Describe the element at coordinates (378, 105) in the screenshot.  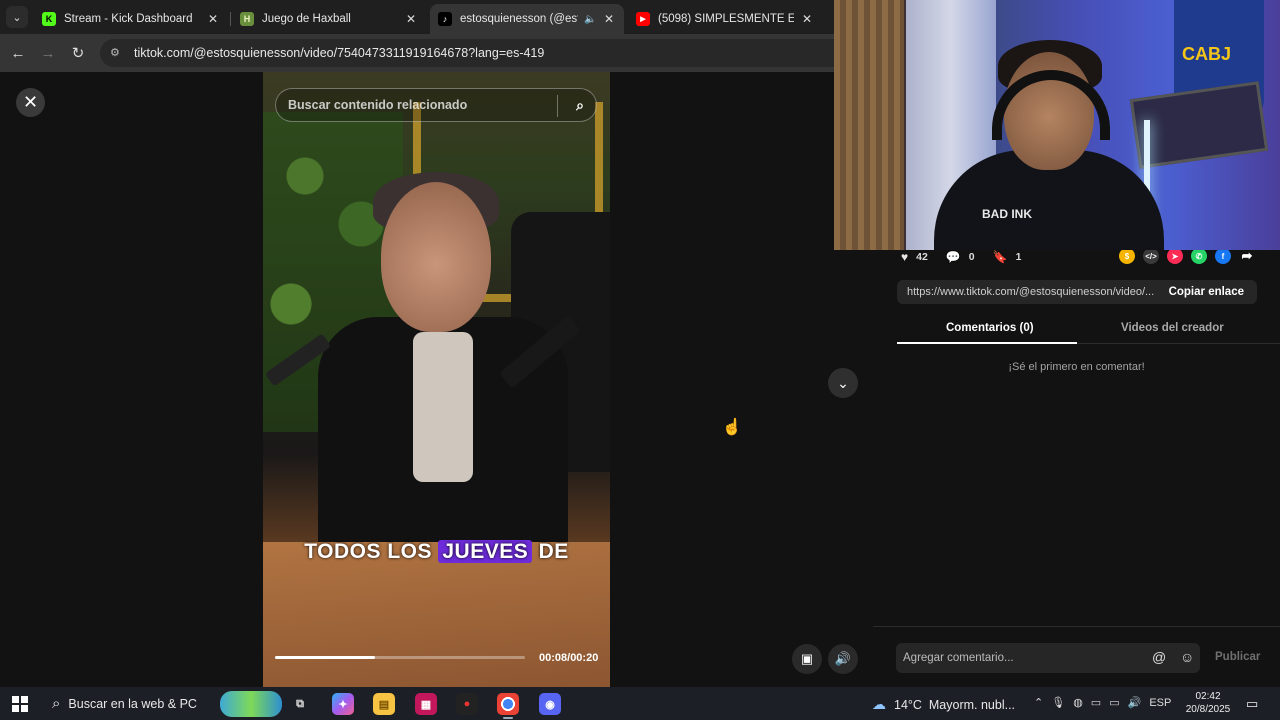
I see `search-placeholder: Buscar contenido relacionado` at that location.